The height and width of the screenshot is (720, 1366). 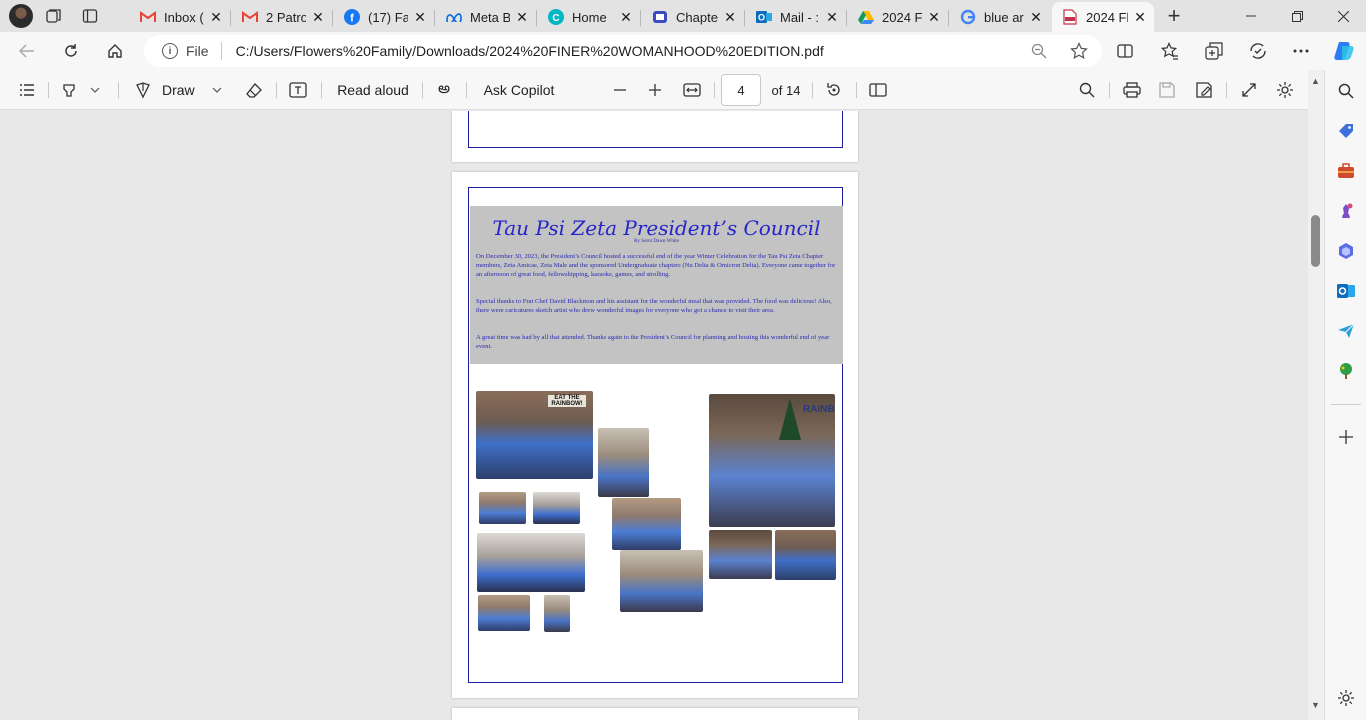 What do you see at coordinates (786, 90) in the screenshot?
I see `page-count-label: of 14` at bounding box center [786, 90].